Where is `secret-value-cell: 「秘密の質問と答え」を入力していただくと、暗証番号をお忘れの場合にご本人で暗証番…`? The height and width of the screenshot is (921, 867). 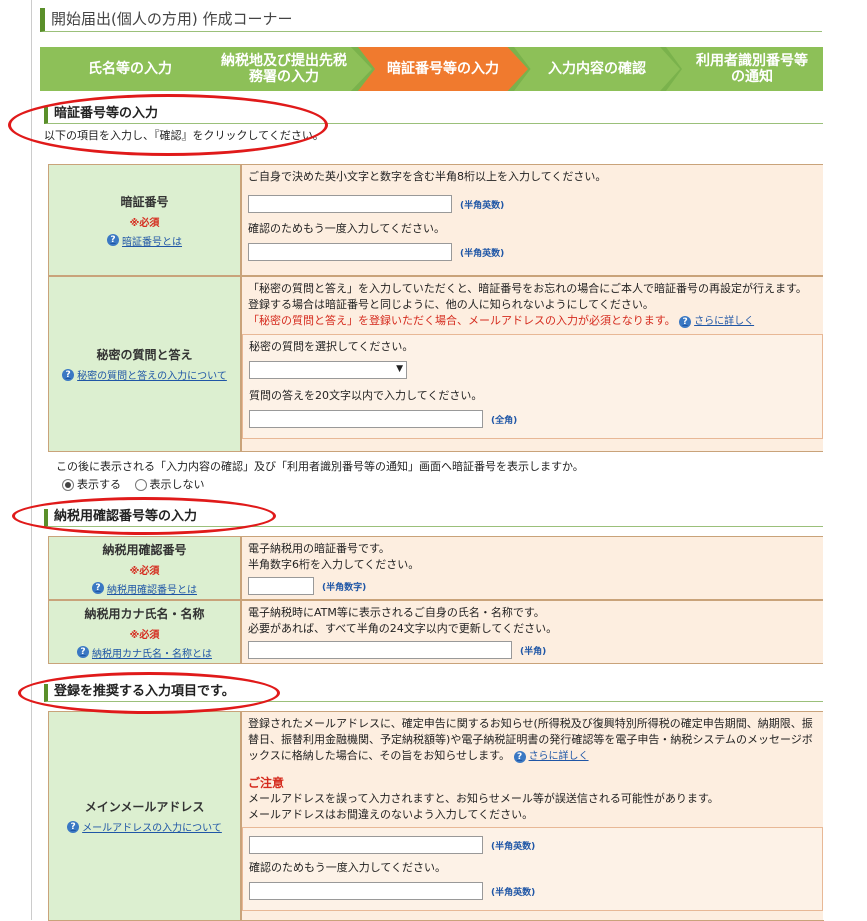
secret-value-cell: 「秘密の質問と答え」を入力していただくと、暗証番号をお忘れの場合にご本人で暗証番… is located at coordinates (532, 364).